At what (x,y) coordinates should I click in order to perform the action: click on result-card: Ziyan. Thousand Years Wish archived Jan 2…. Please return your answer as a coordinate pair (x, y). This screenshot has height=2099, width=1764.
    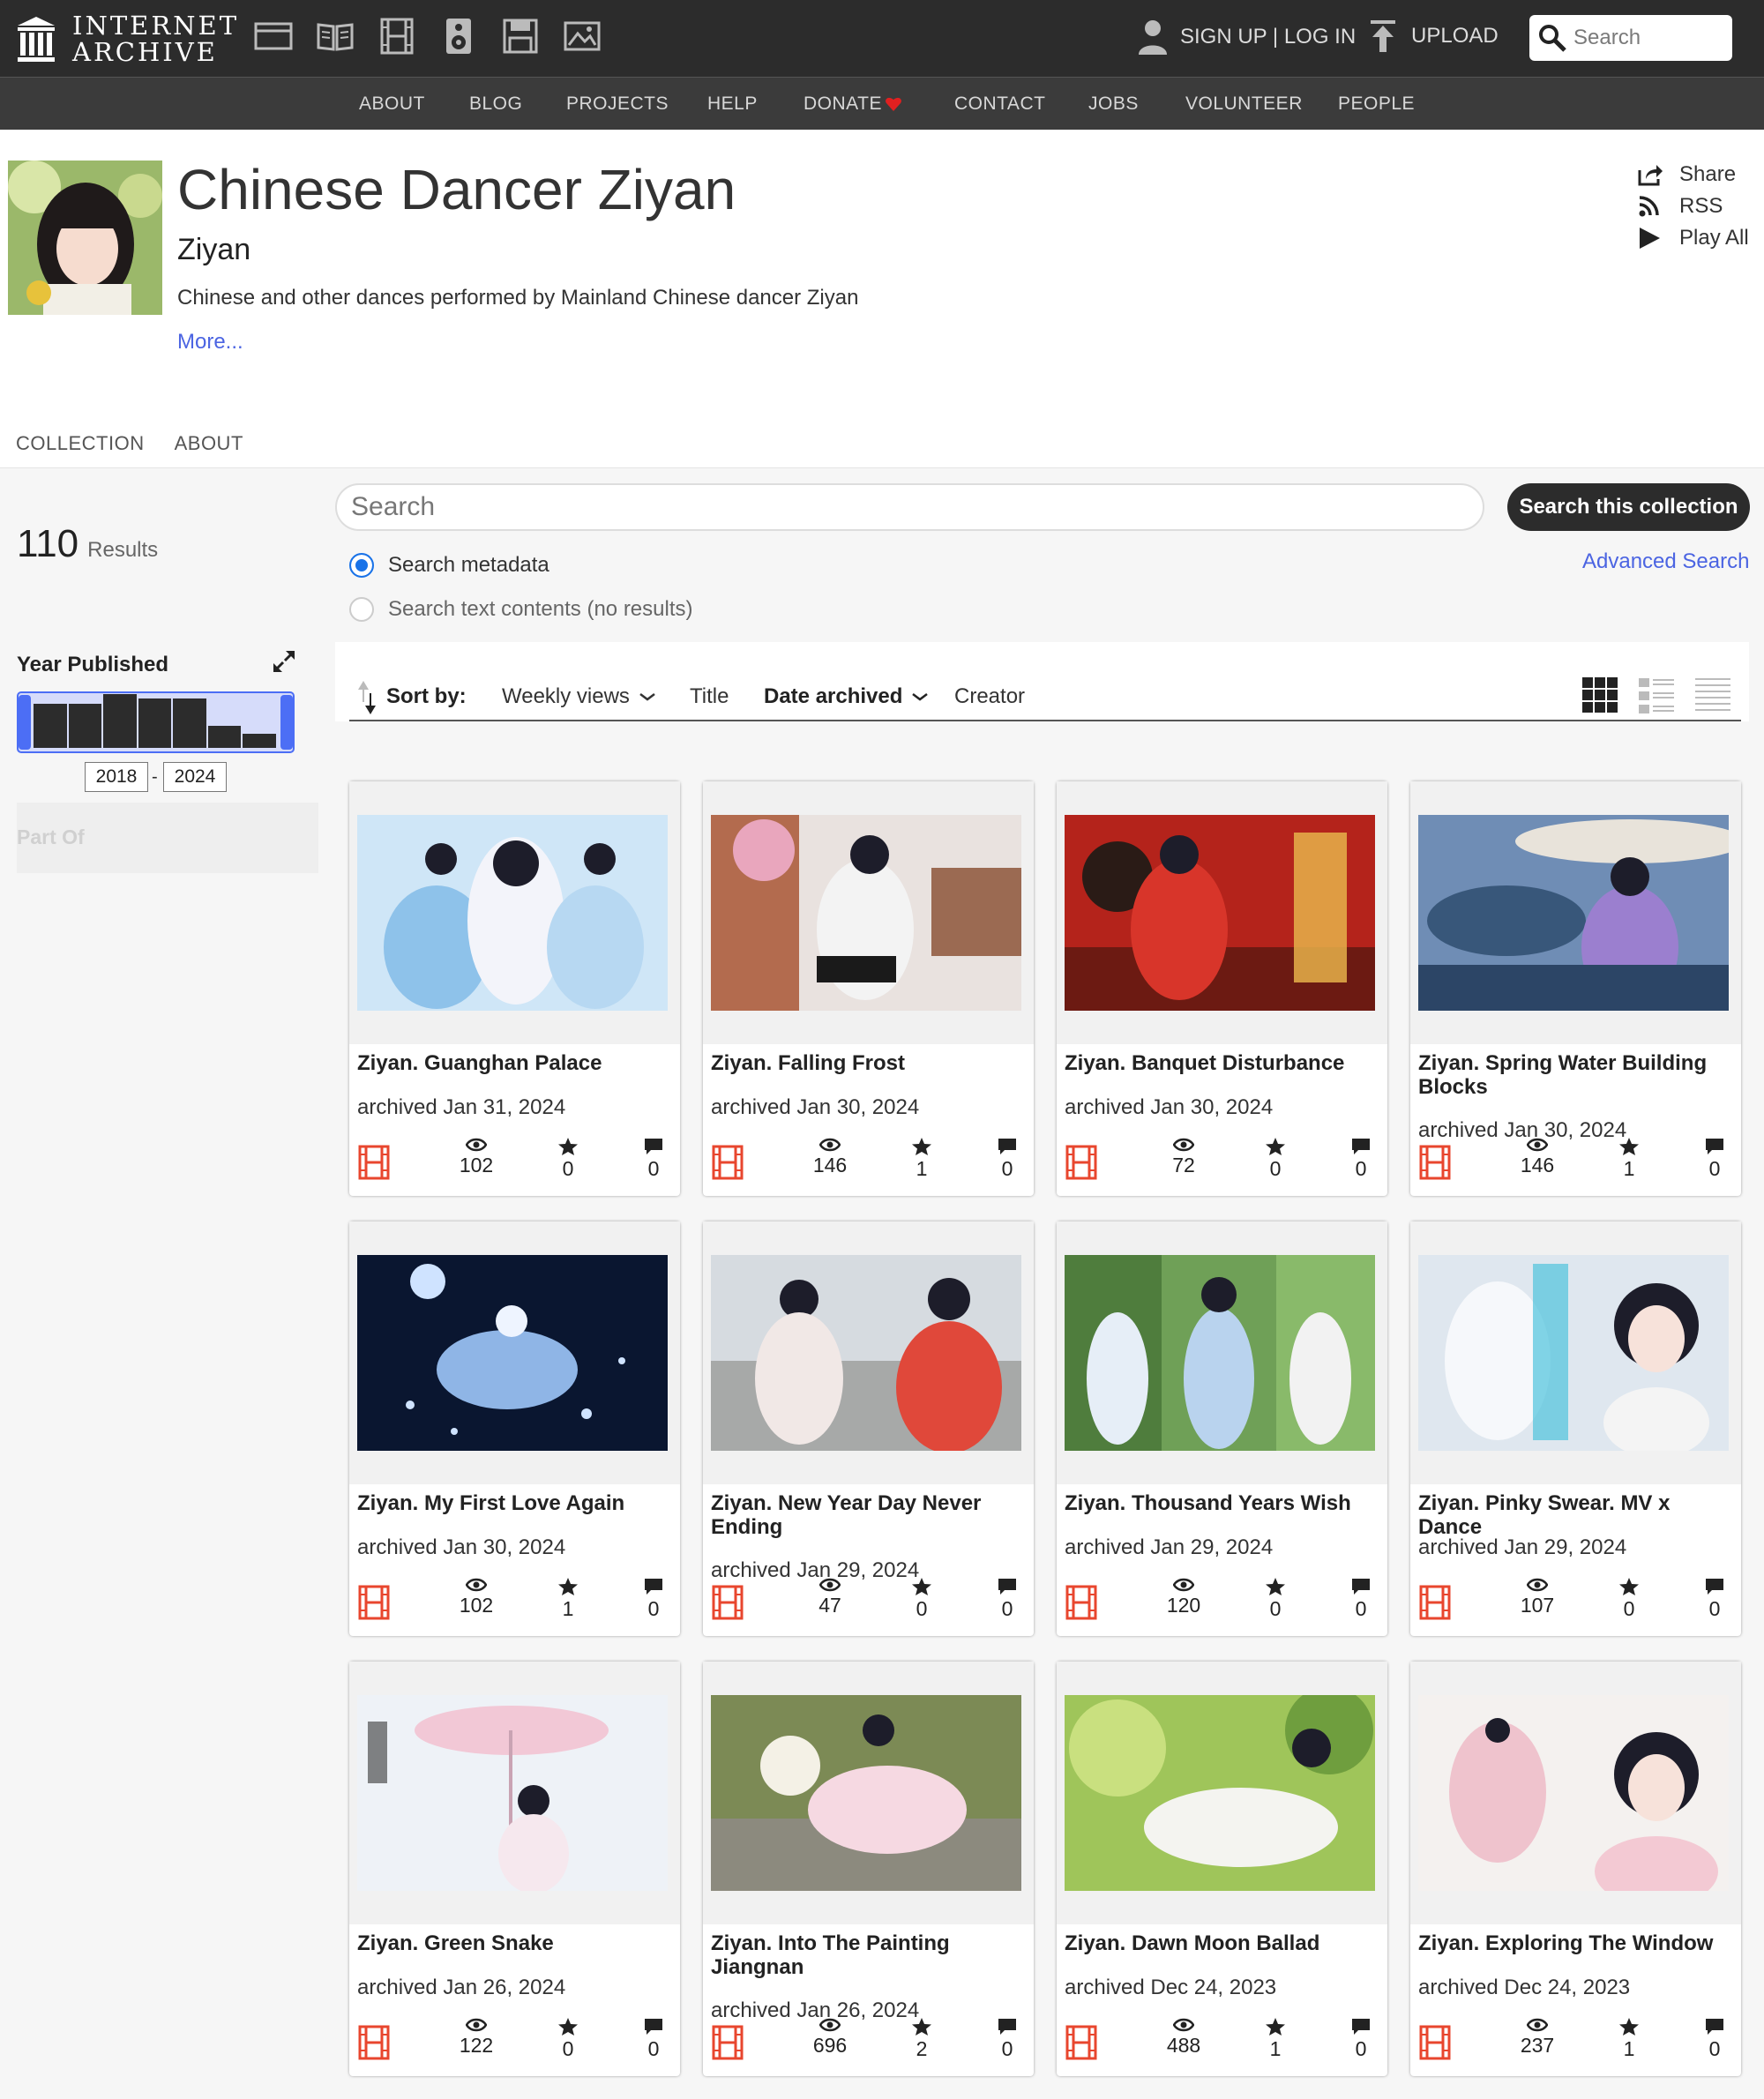
    Looking at the image, I should click on (1222, 1428).